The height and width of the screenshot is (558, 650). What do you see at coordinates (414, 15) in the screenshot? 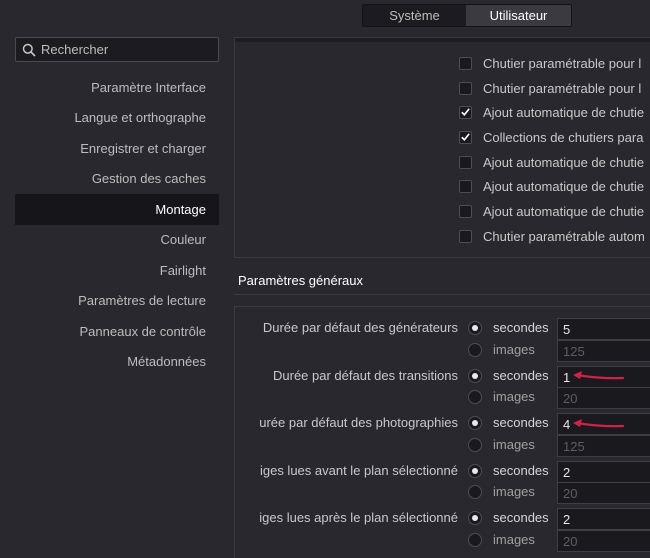
I see `tab-system: Système` at bounding box center [414, 15].